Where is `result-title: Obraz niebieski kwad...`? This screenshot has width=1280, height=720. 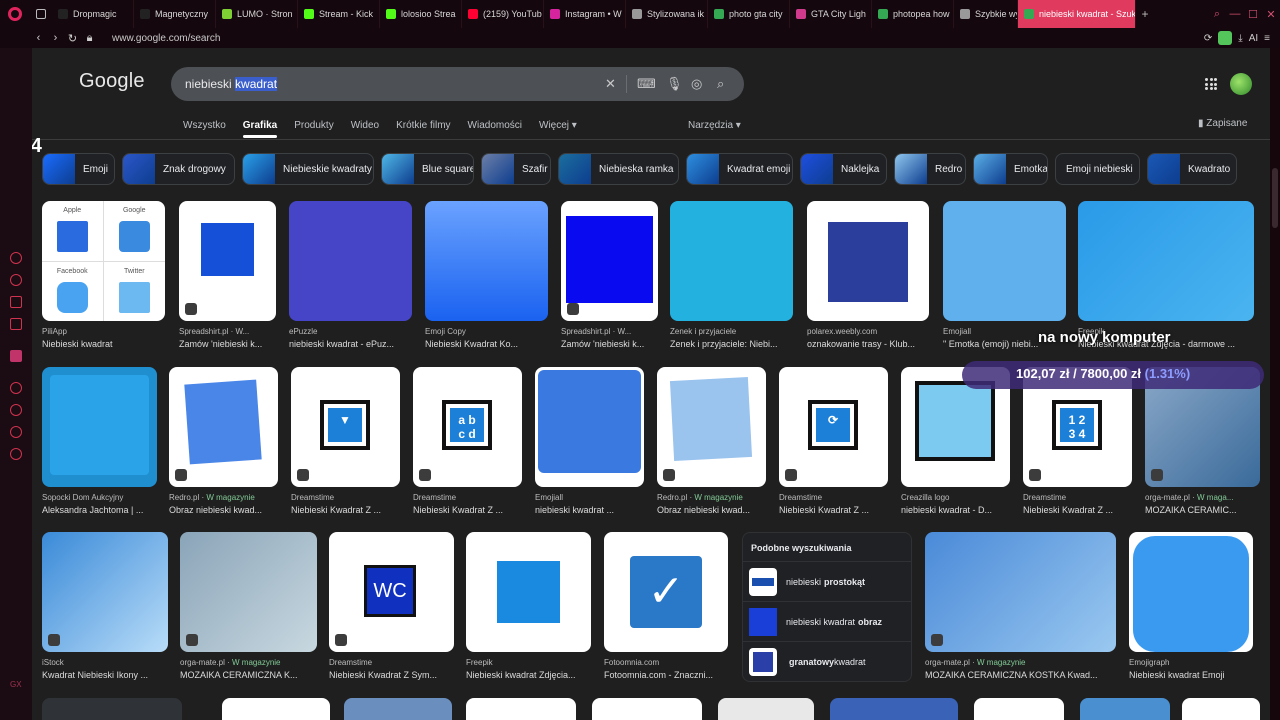
result-title: Obraz niebieski kwad... is located at coordinates (711, 510).